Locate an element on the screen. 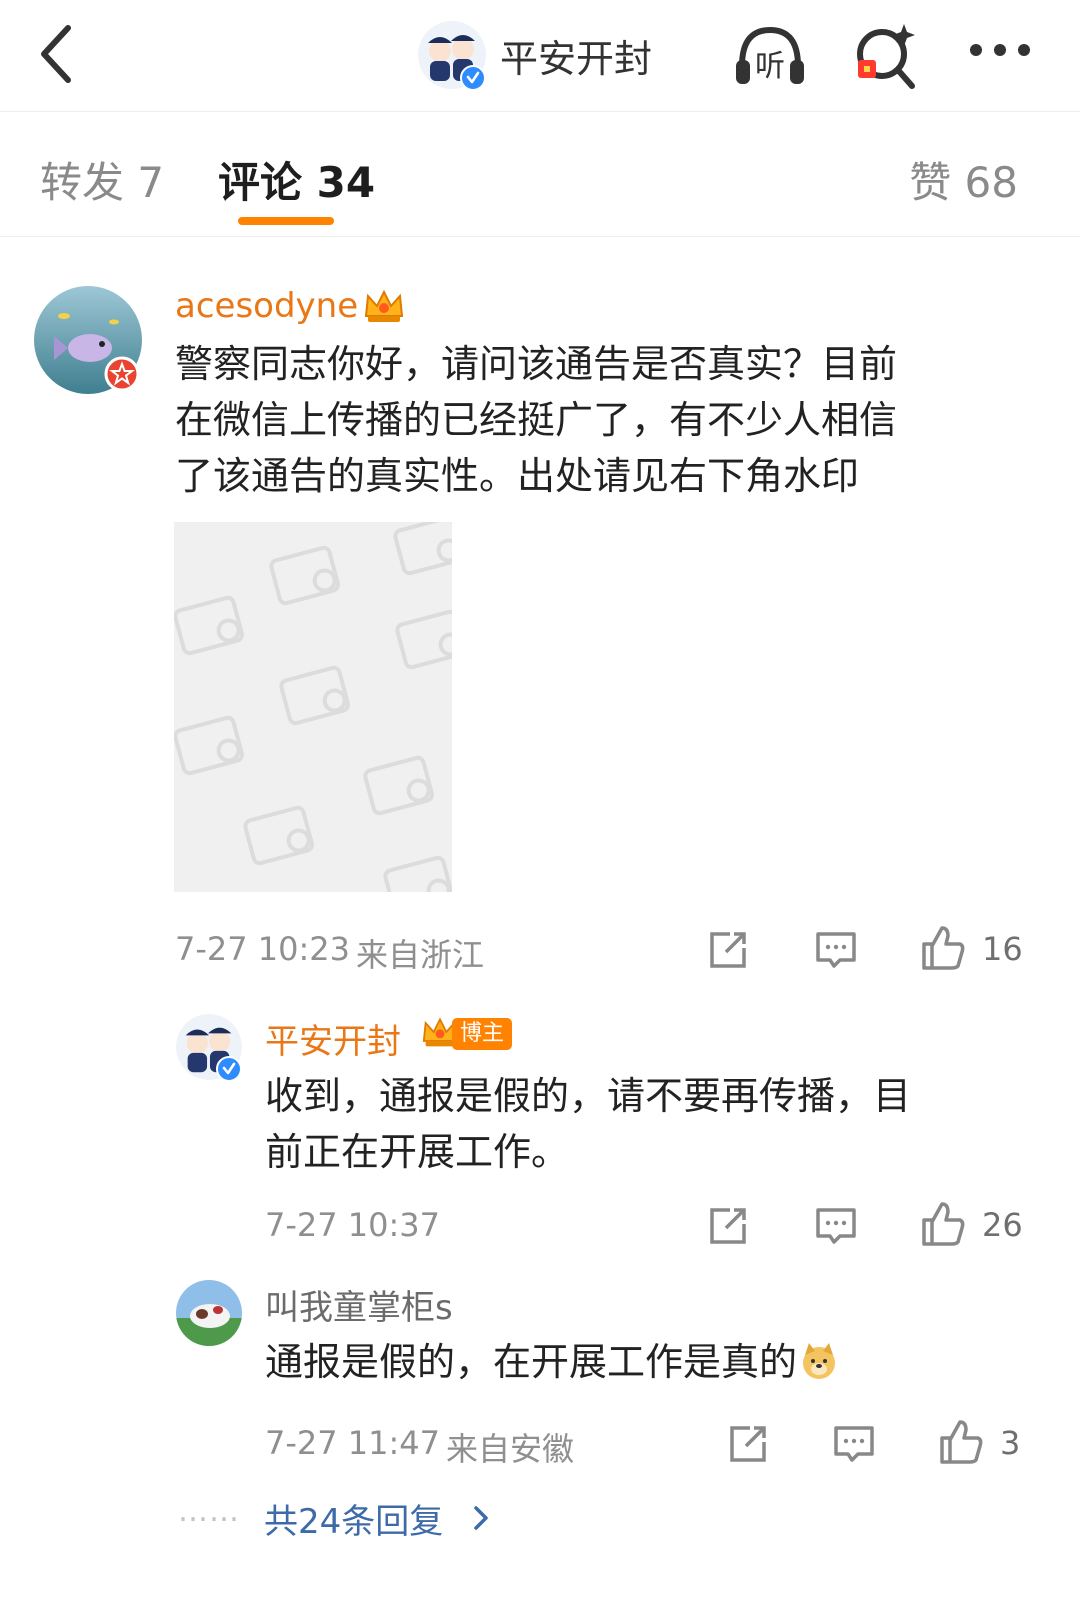 This screenshot has height=1608, width=1080. listen-headphones-icon: 听 is located at coordinates (770, 56).